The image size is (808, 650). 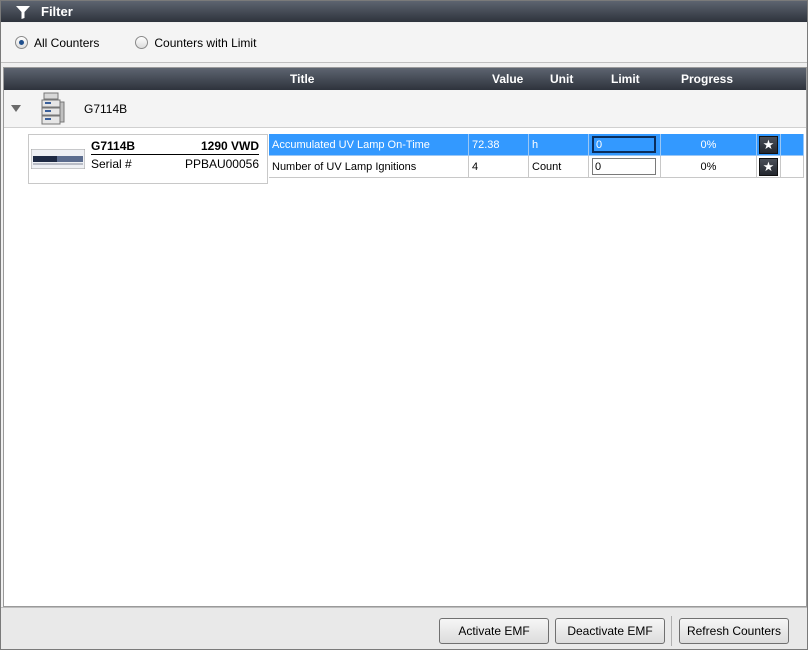 I want to click on module-model: G7114B, so click(x=113, y=146).